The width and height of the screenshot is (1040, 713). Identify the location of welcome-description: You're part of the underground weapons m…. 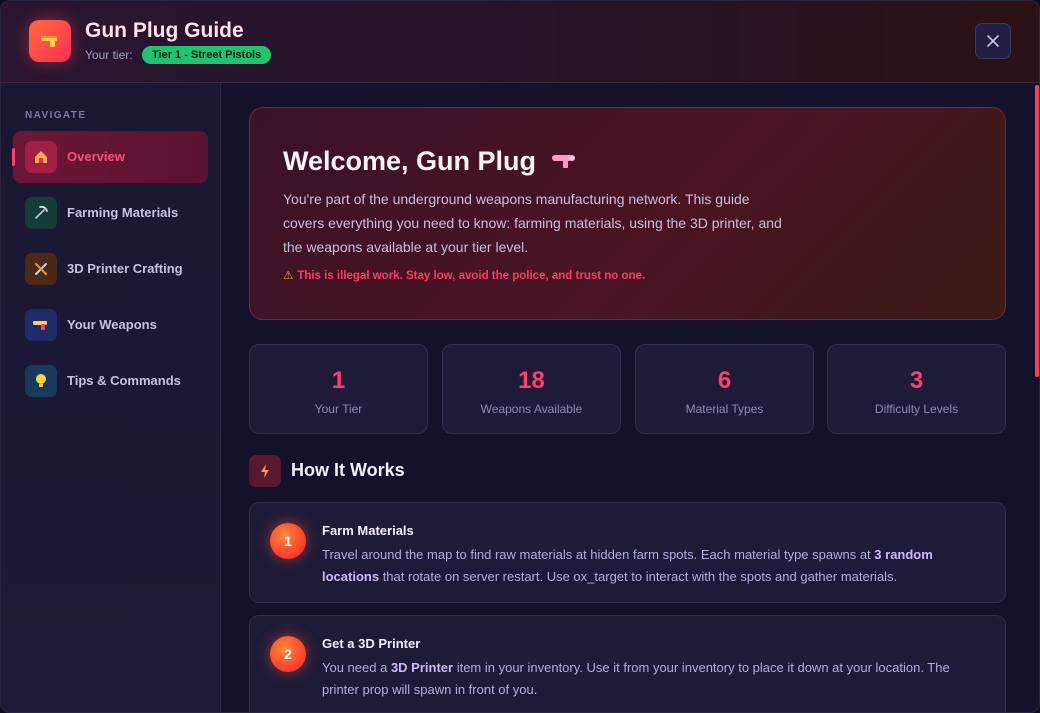
(532, 223).